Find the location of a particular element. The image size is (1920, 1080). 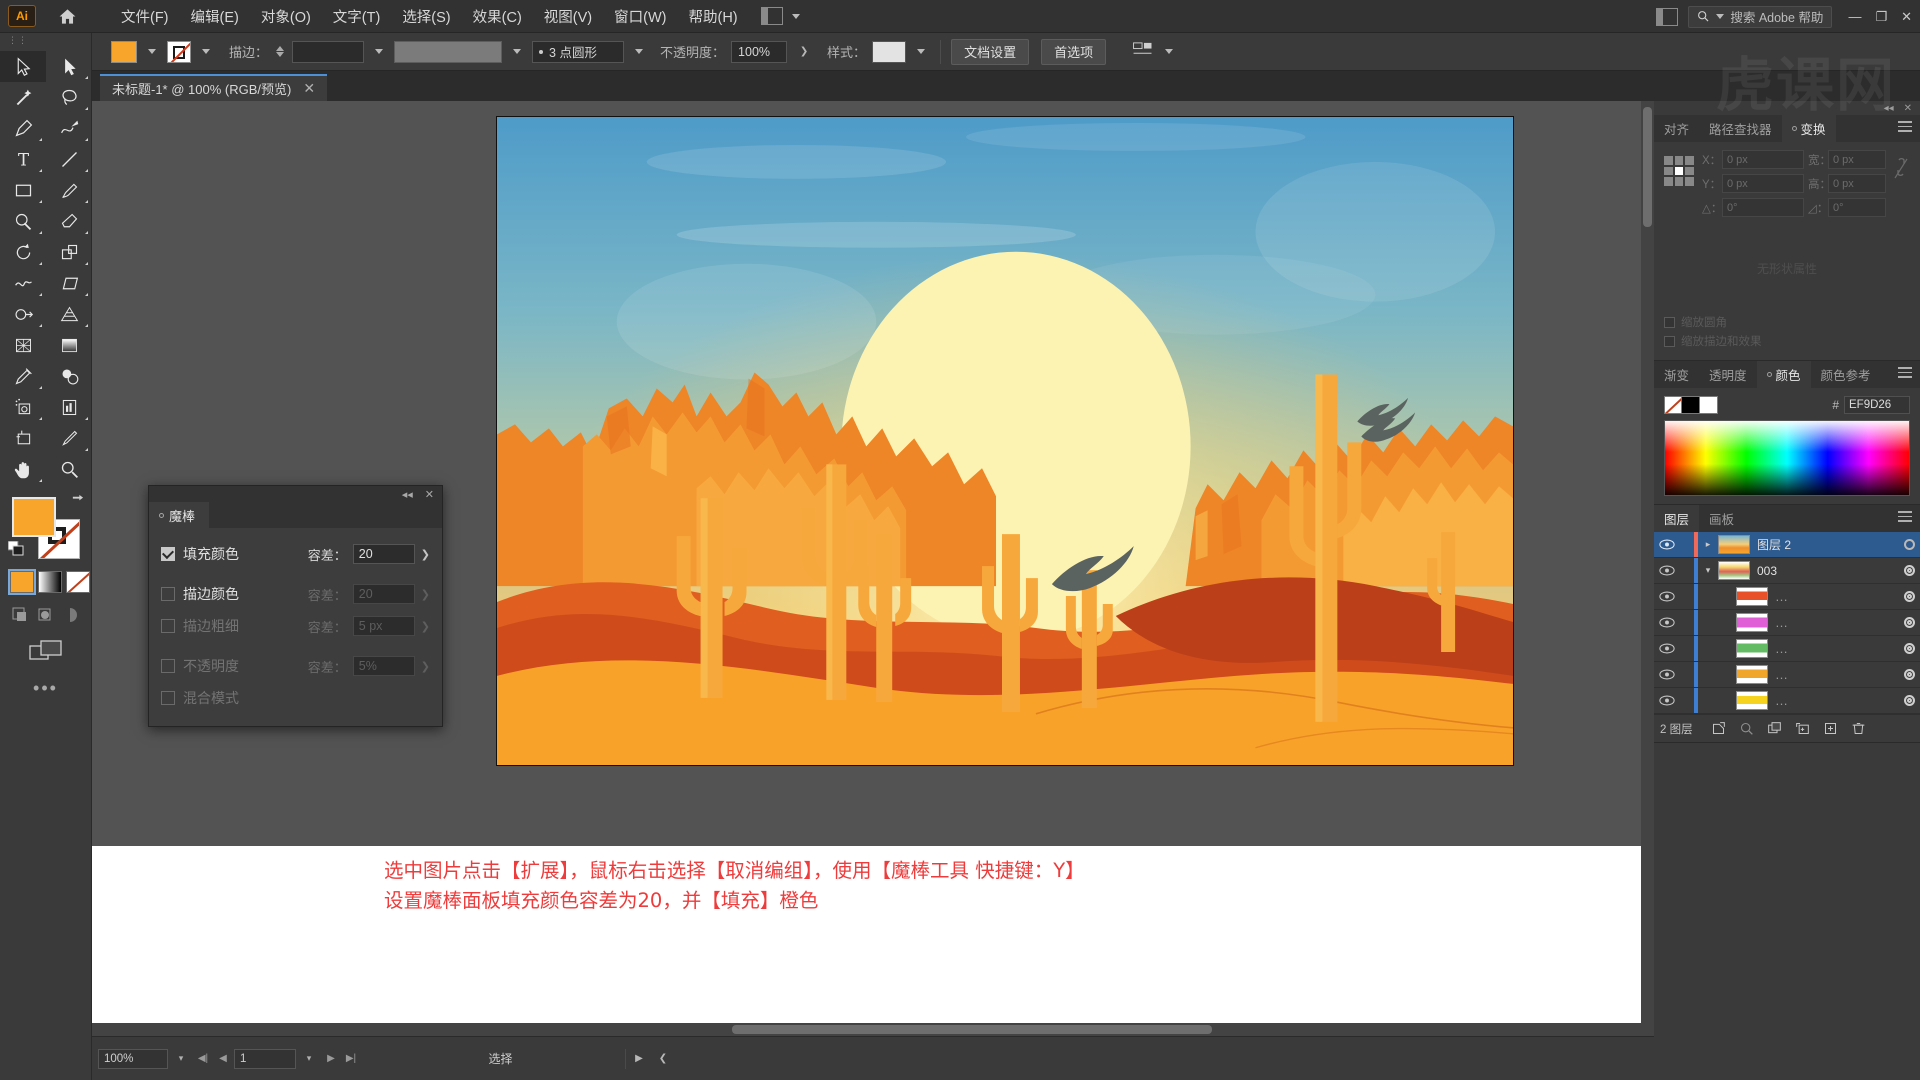

menu-item-help: 帮助(H) is located at coordinates (712, 16).